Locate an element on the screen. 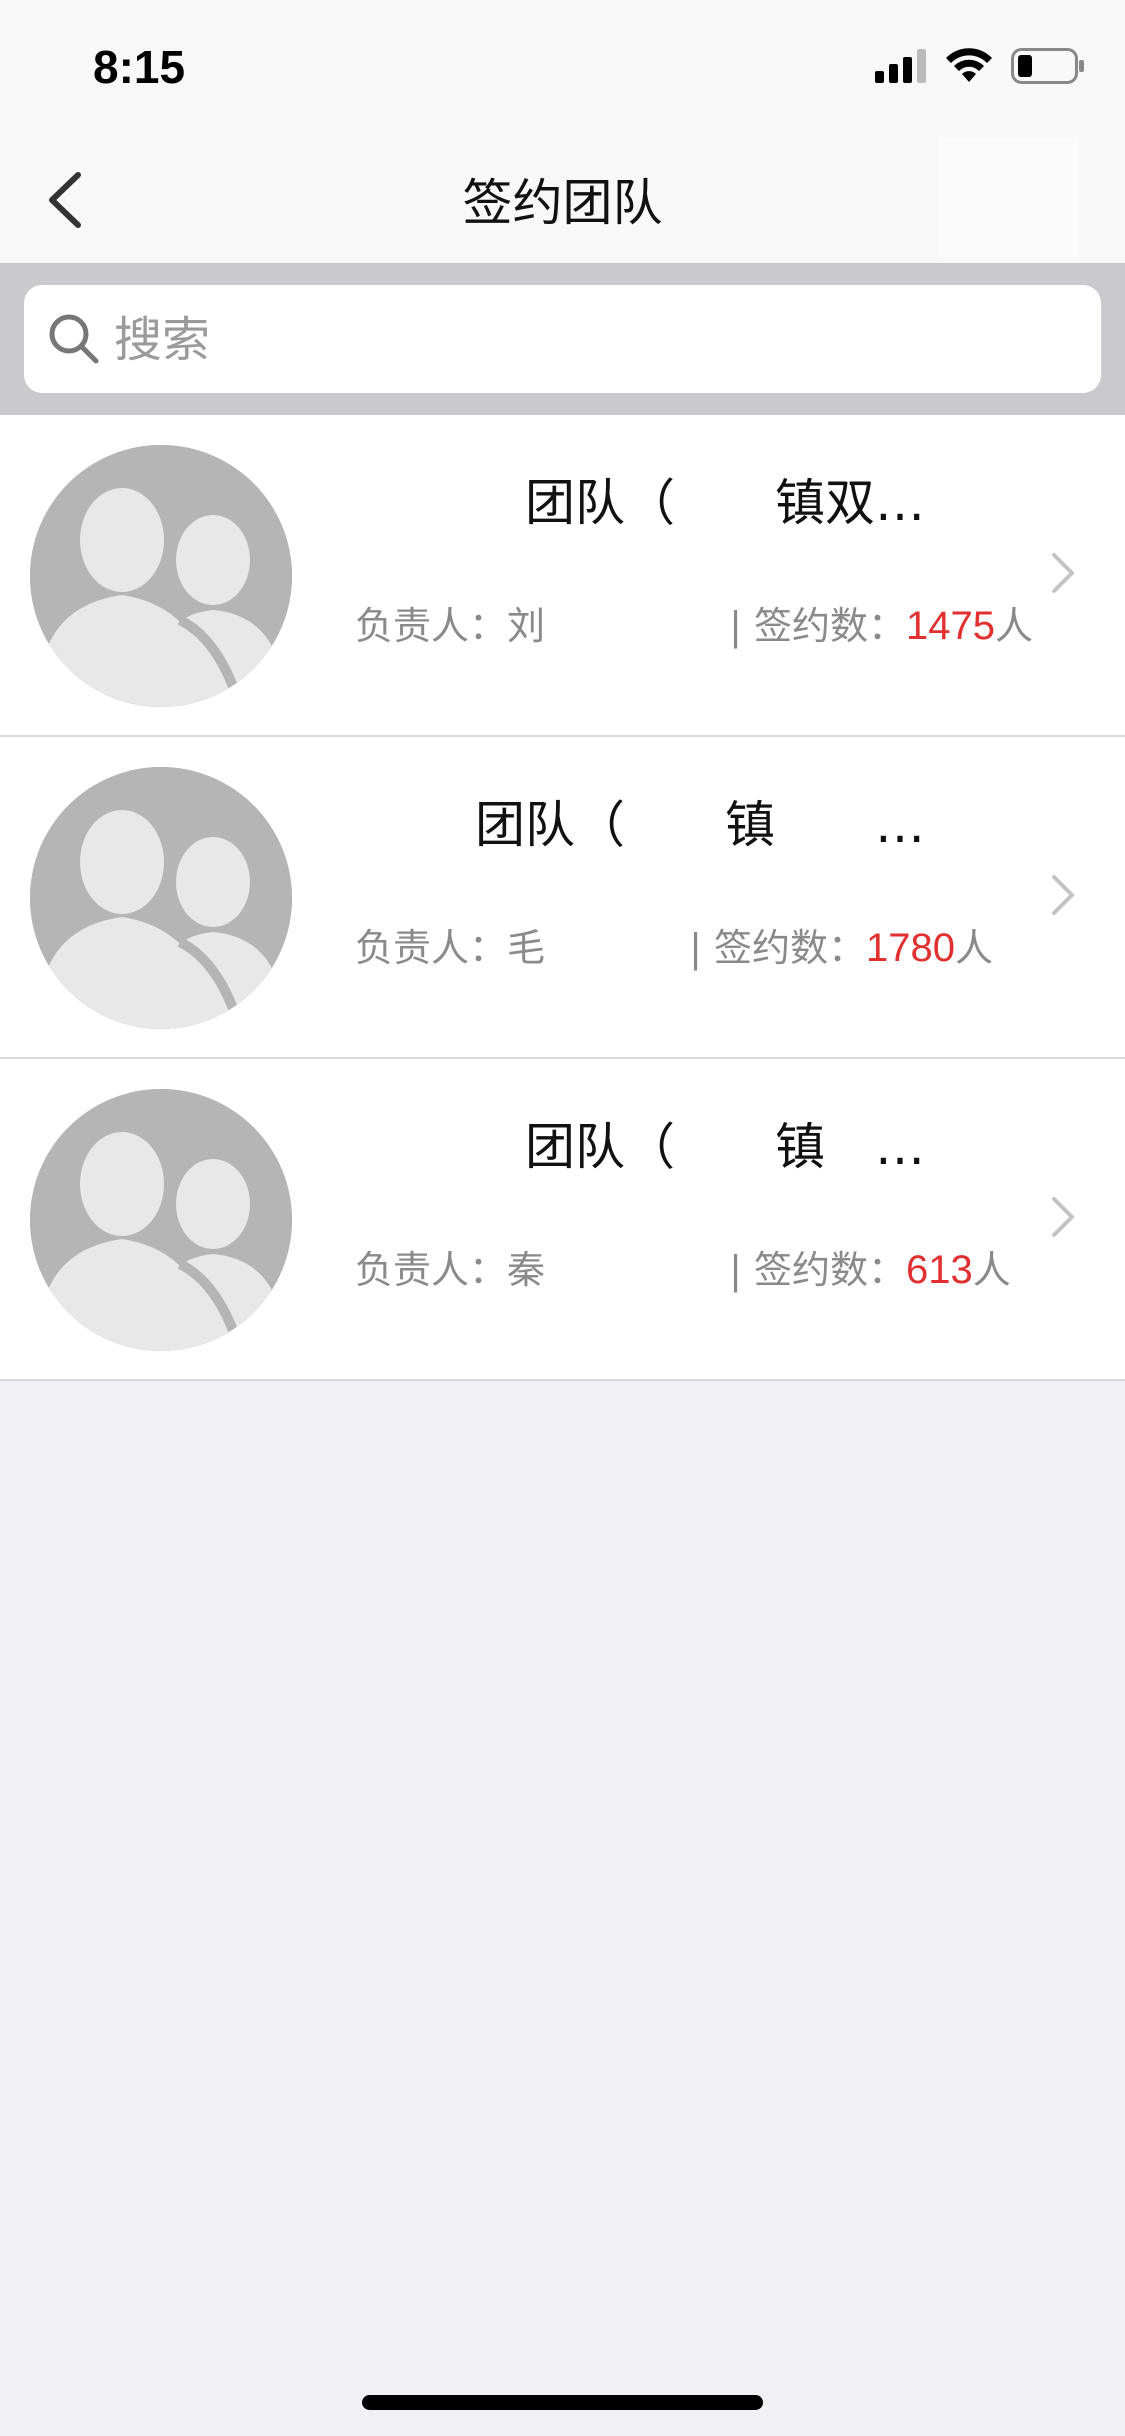 This screenshot has height=2436, width=1125. team-row: 团队（ 镇双… 负责人：刘 | 签约数：1475人 is located at coordinates (562, 576).